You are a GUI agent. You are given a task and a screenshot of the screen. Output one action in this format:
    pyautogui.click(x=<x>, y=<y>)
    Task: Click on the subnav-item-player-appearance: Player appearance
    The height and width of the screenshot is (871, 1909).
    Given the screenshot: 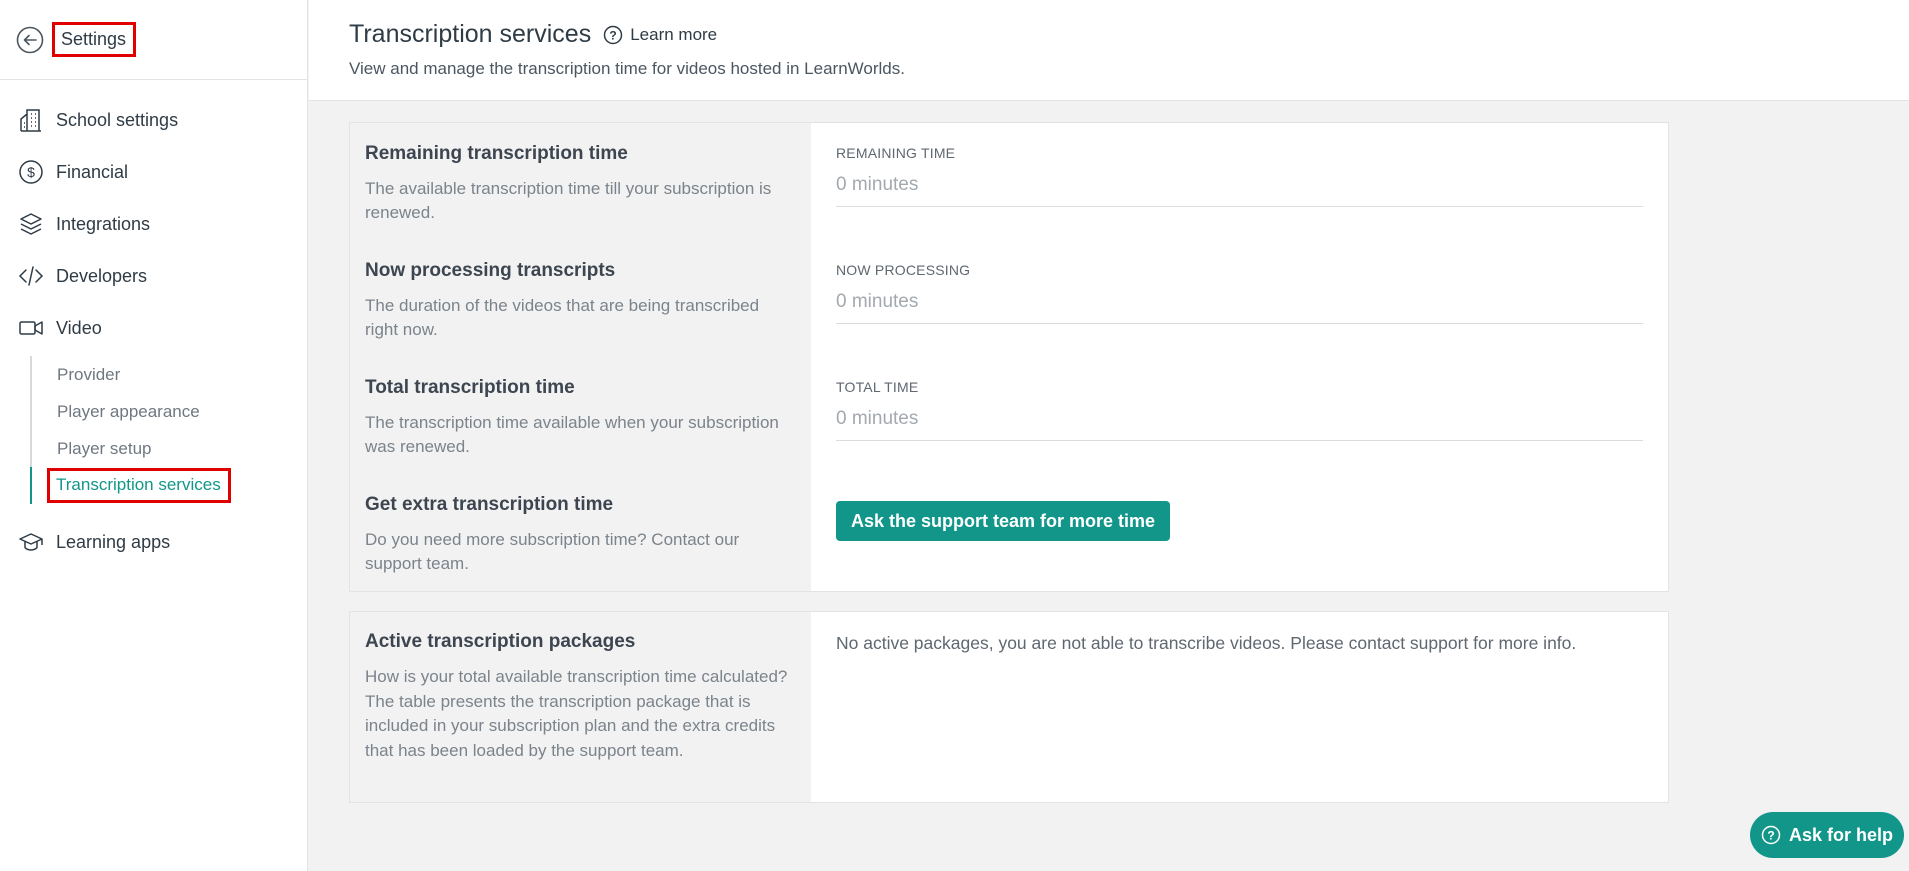 What is the action you would take?
    pyautogui.click(x=168, y=411)
    